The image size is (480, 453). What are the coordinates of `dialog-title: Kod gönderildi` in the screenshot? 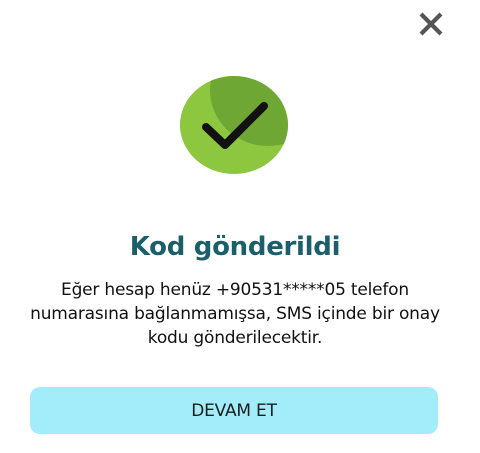 It's located at (235, 247).